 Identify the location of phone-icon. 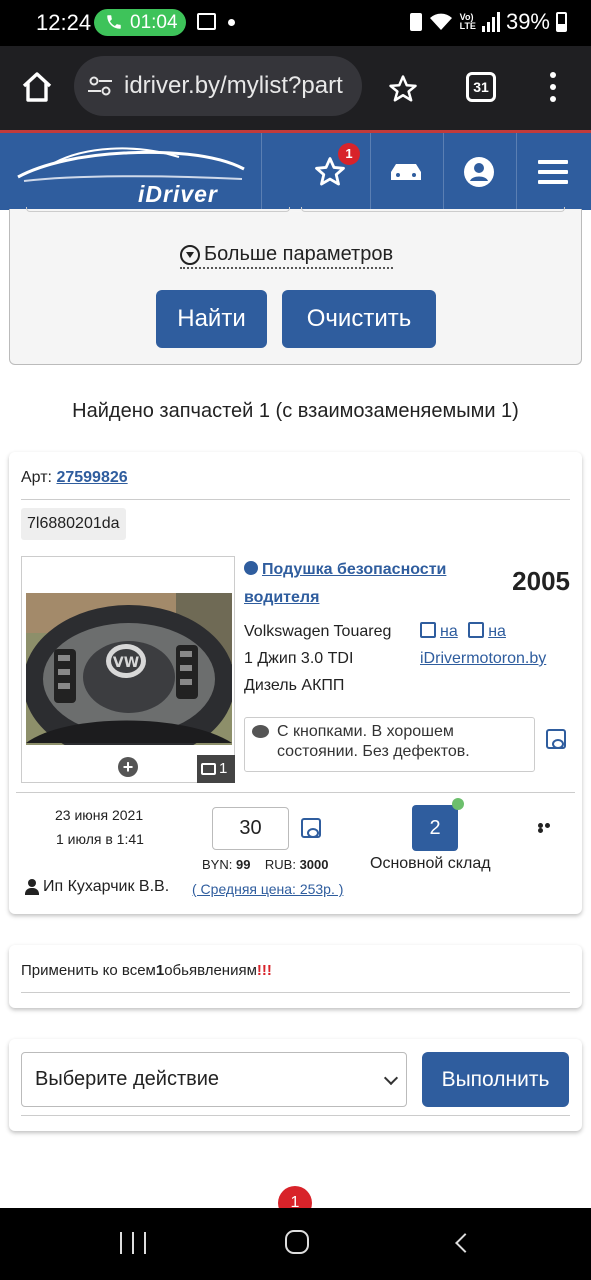
(114, 22).